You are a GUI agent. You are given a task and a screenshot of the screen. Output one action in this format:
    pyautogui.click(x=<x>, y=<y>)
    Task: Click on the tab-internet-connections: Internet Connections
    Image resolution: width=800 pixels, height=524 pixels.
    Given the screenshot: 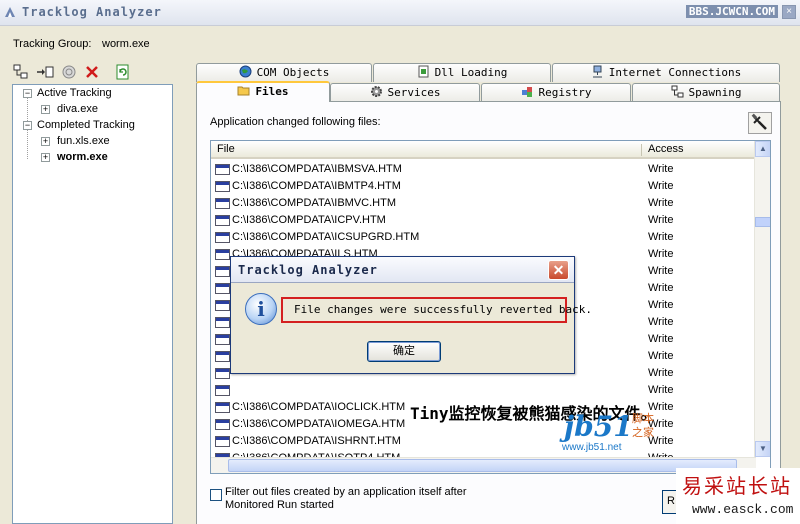 What is the action you would take?
    pyautogui.click(x=666, y=72)
    